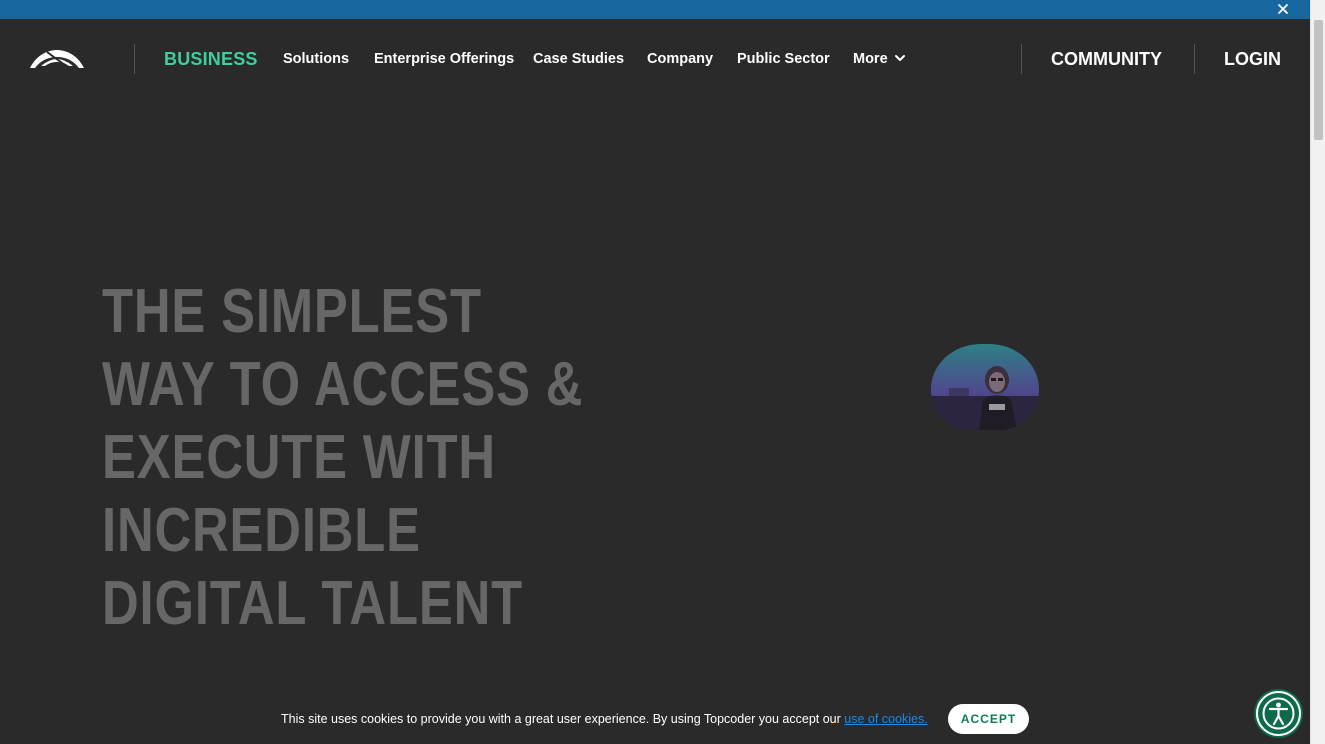 The height and width of the screenshot is (744, 1325). What do you see at coordinates (783, 59) in the screenshot?
I see `nav-public-sector: Public Sector` at bounding box center [783, 59].